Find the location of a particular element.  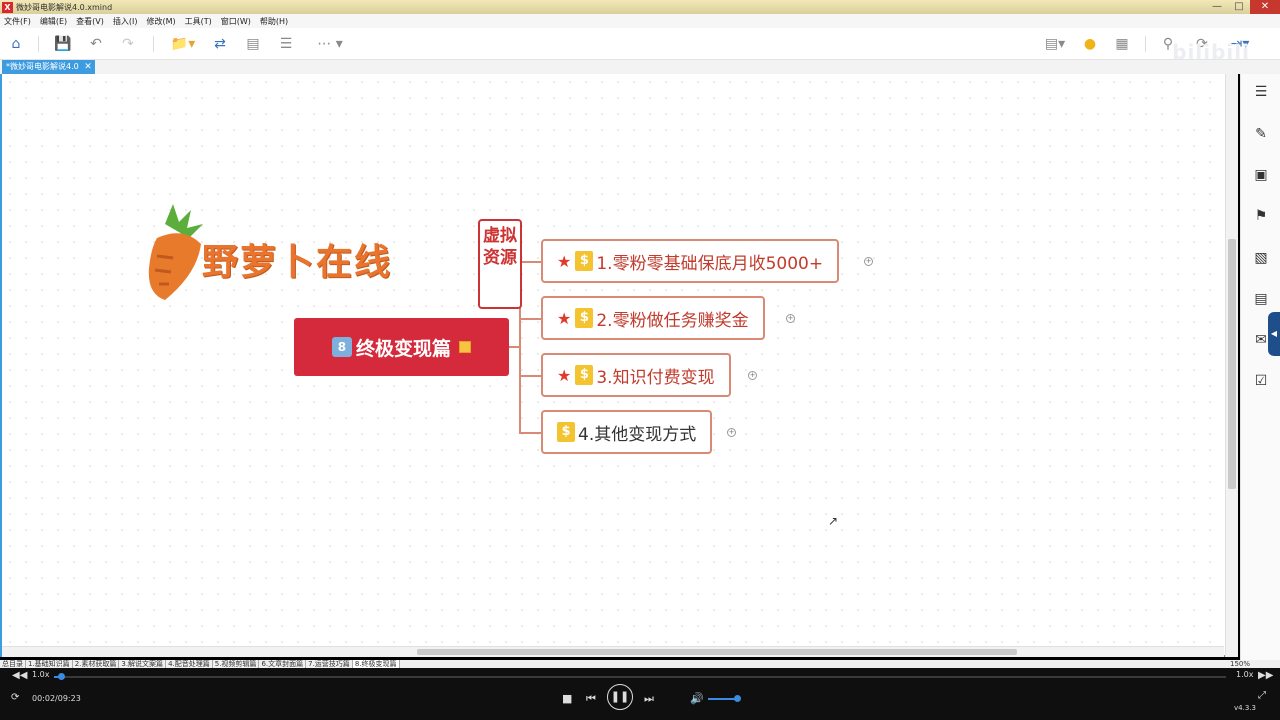

horizontal-scroll-thumb is located at coordinates (717, 652).